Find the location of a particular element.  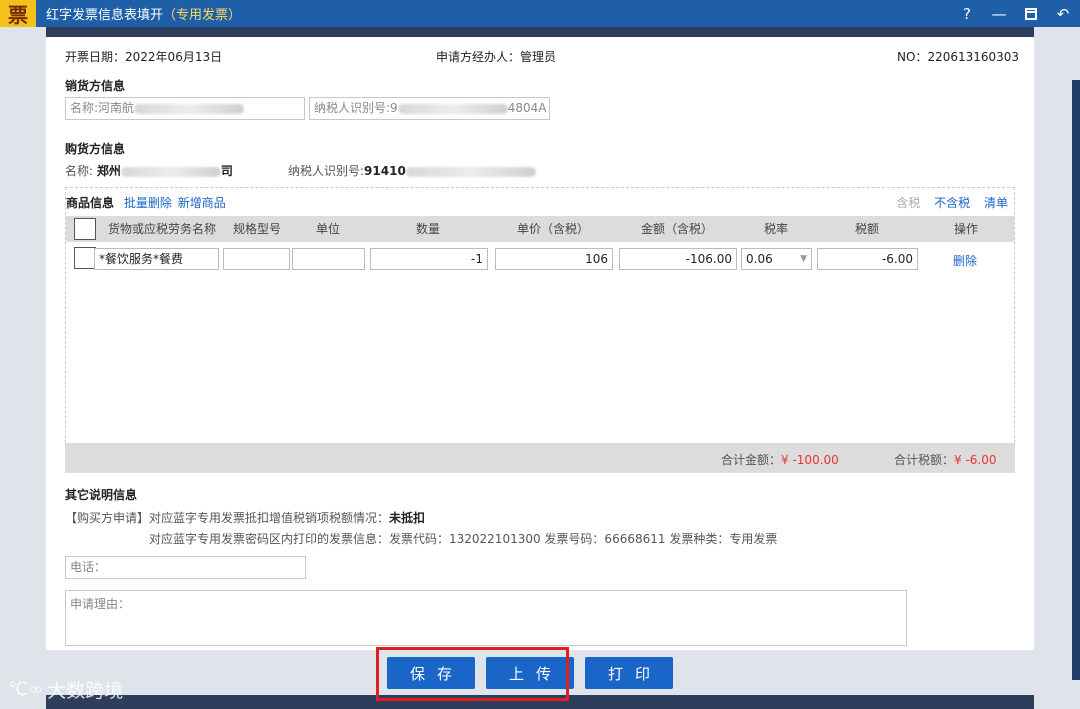

goods-mode-toolbar: 含税 不含税 清单 is located at coordinates (952, 202).